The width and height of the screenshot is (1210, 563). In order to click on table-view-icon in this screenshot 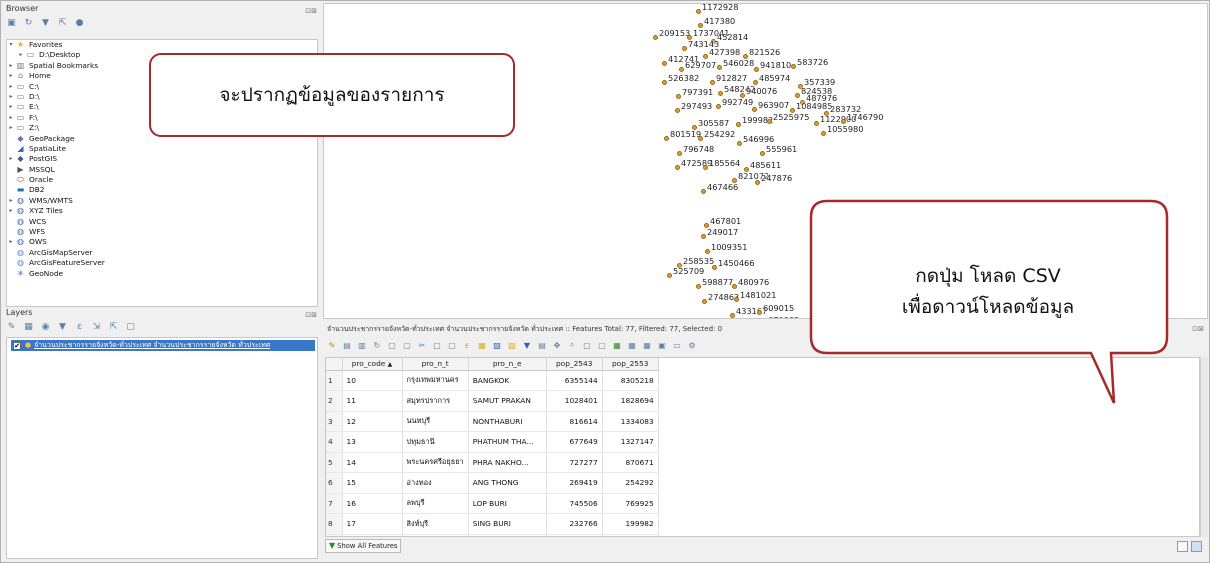, I will do `click(1196, 546)`.